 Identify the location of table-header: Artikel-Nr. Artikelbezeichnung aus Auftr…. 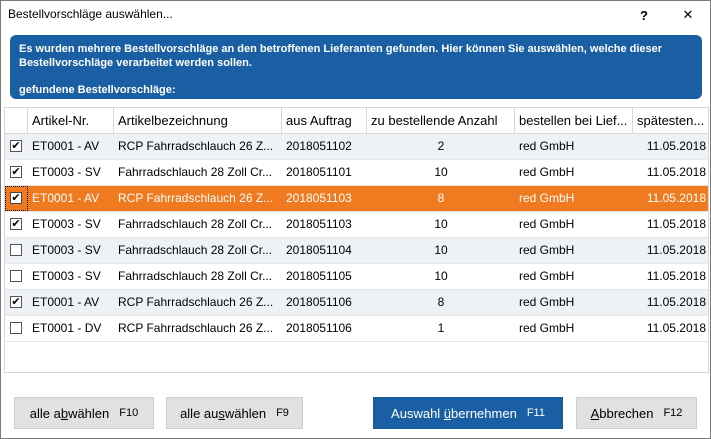
(356, 121).